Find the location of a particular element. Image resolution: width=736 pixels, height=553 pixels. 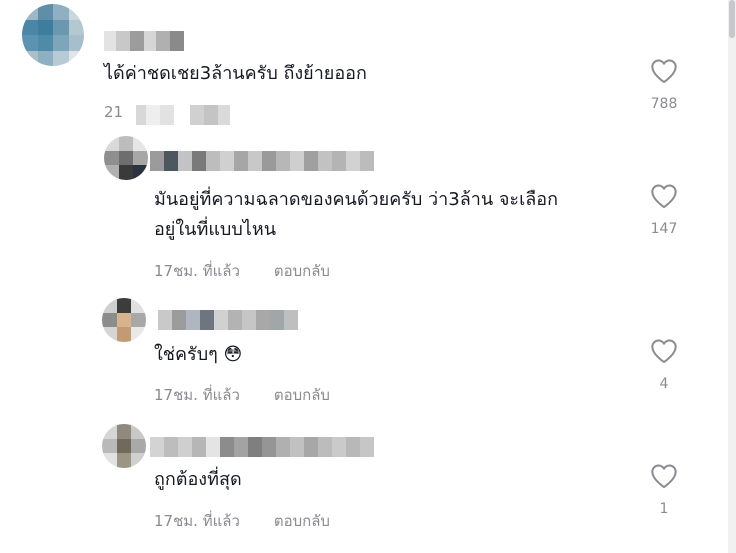

comment-text: ได้ค่าชดเชย3ล้านครับ ถึงย้ายออก is located at coordinates (235, 73).